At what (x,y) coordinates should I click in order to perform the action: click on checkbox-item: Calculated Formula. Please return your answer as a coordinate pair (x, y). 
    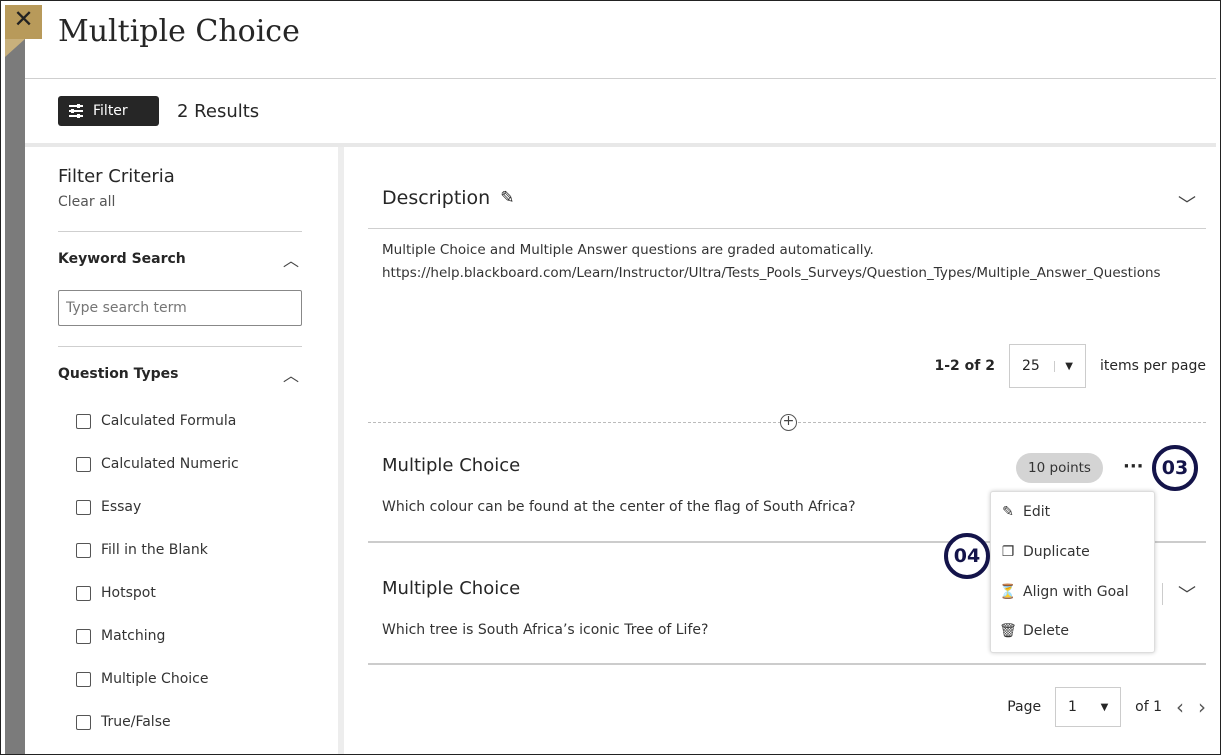
    Looking at the image, I should click on (156, 421).